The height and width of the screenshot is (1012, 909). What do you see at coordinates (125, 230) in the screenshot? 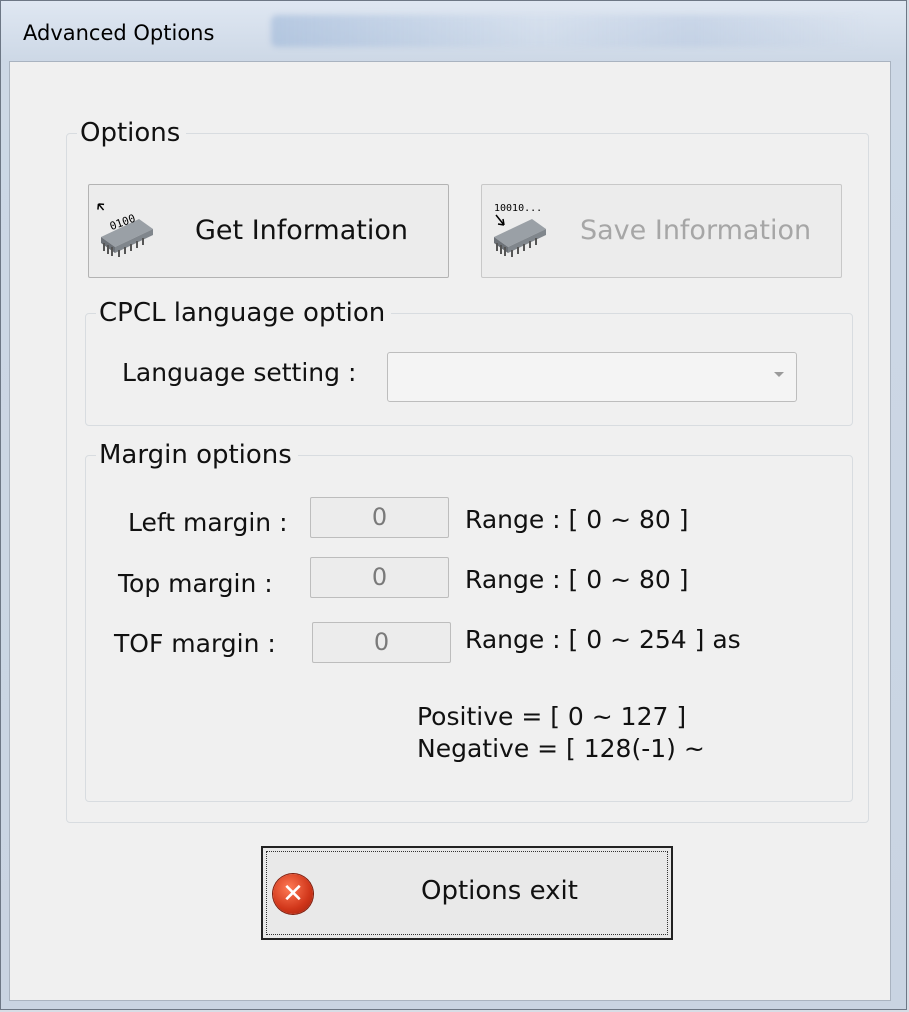
I see `chip-read-icon: 0100` at bounding box center [125, 230].